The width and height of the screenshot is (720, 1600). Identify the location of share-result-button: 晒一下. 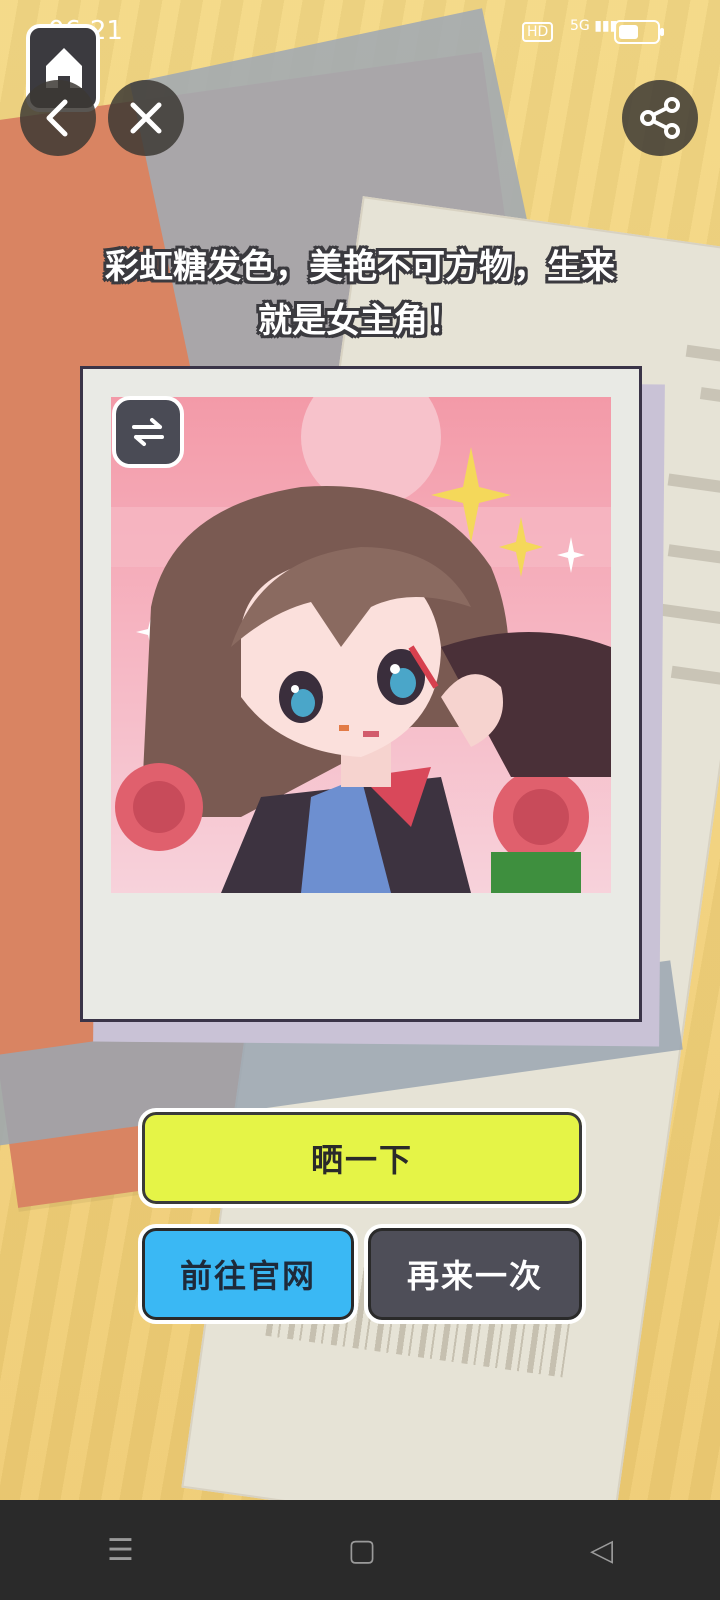
(362, 1158).